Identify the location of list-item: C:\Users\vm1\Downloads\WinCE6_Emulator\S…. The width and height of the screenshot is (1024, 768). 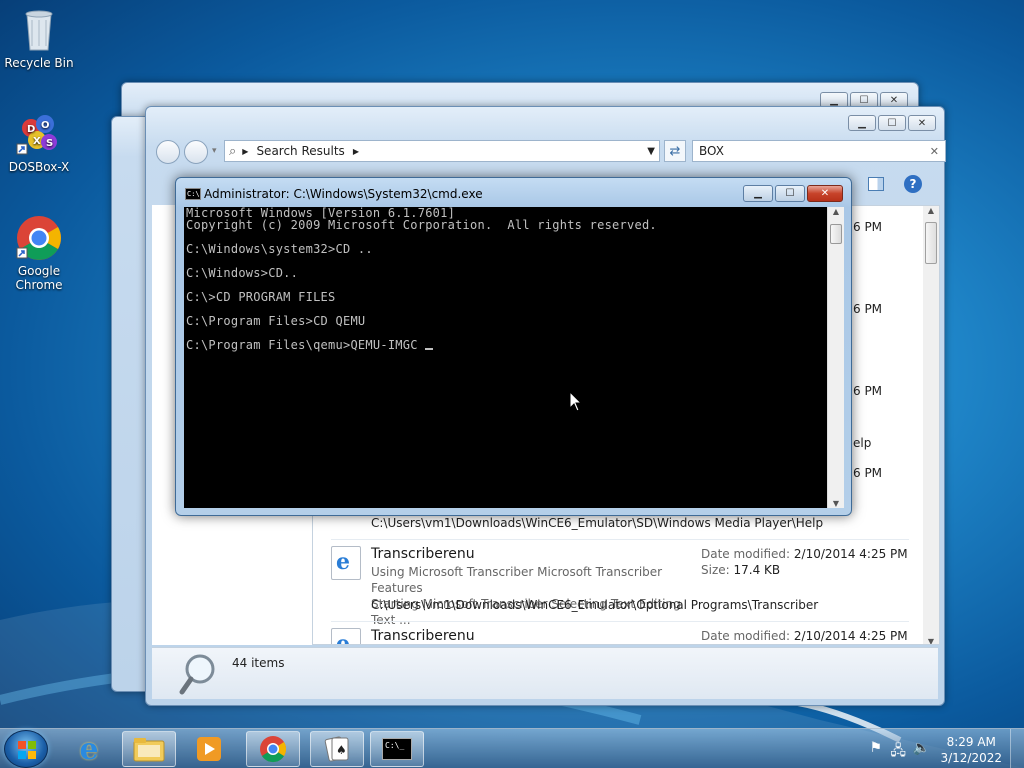
(621, 525).